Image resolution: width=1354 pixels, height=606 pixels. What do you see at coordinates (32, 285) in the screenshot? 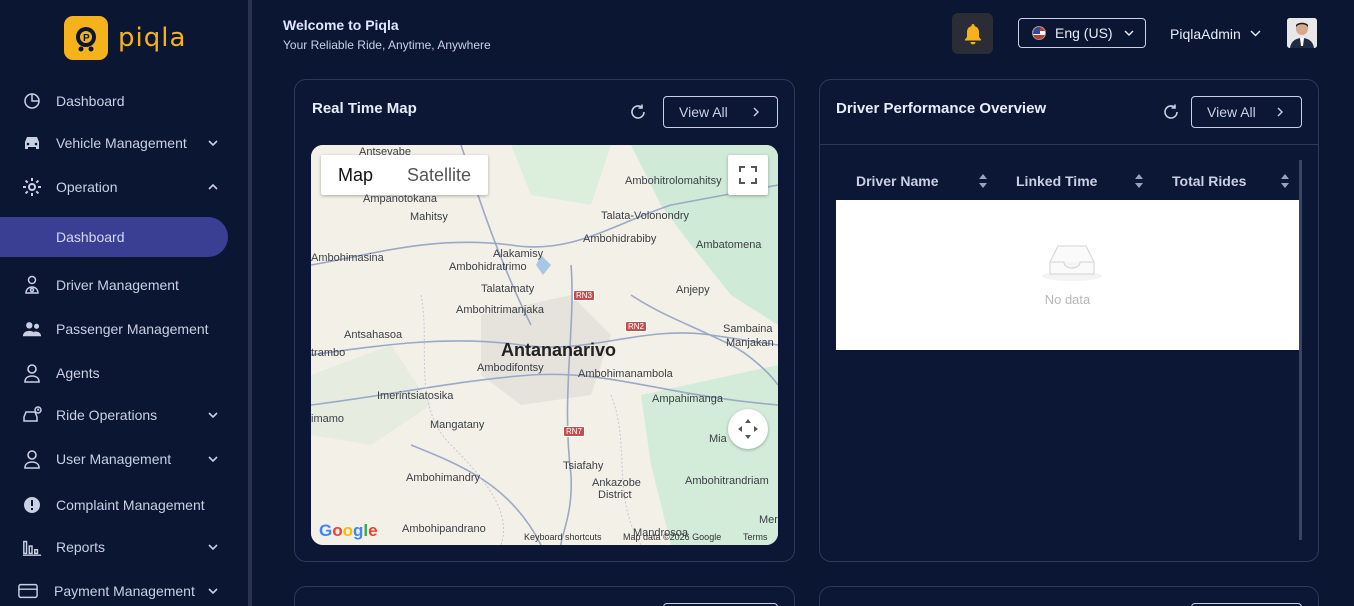
I see `driver-icon` at bounding box center [32, 285].